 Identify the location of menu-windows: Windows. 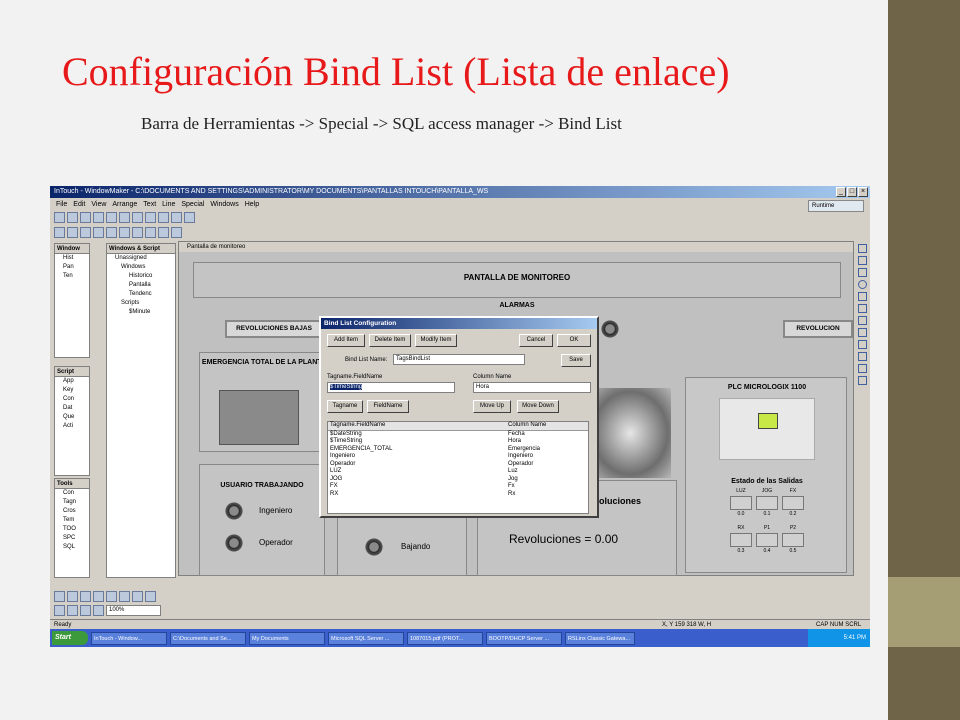
(224, 204).